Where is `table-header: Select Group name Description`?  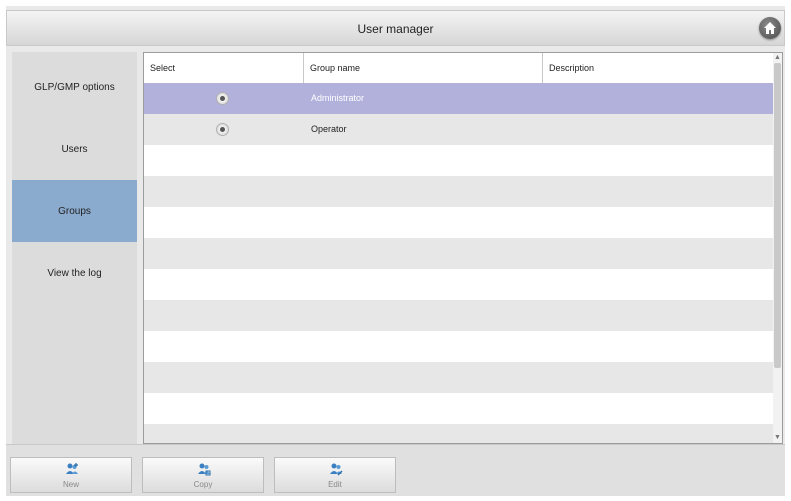
table-header: Select Group name Description is located at coordinates (459, 68).